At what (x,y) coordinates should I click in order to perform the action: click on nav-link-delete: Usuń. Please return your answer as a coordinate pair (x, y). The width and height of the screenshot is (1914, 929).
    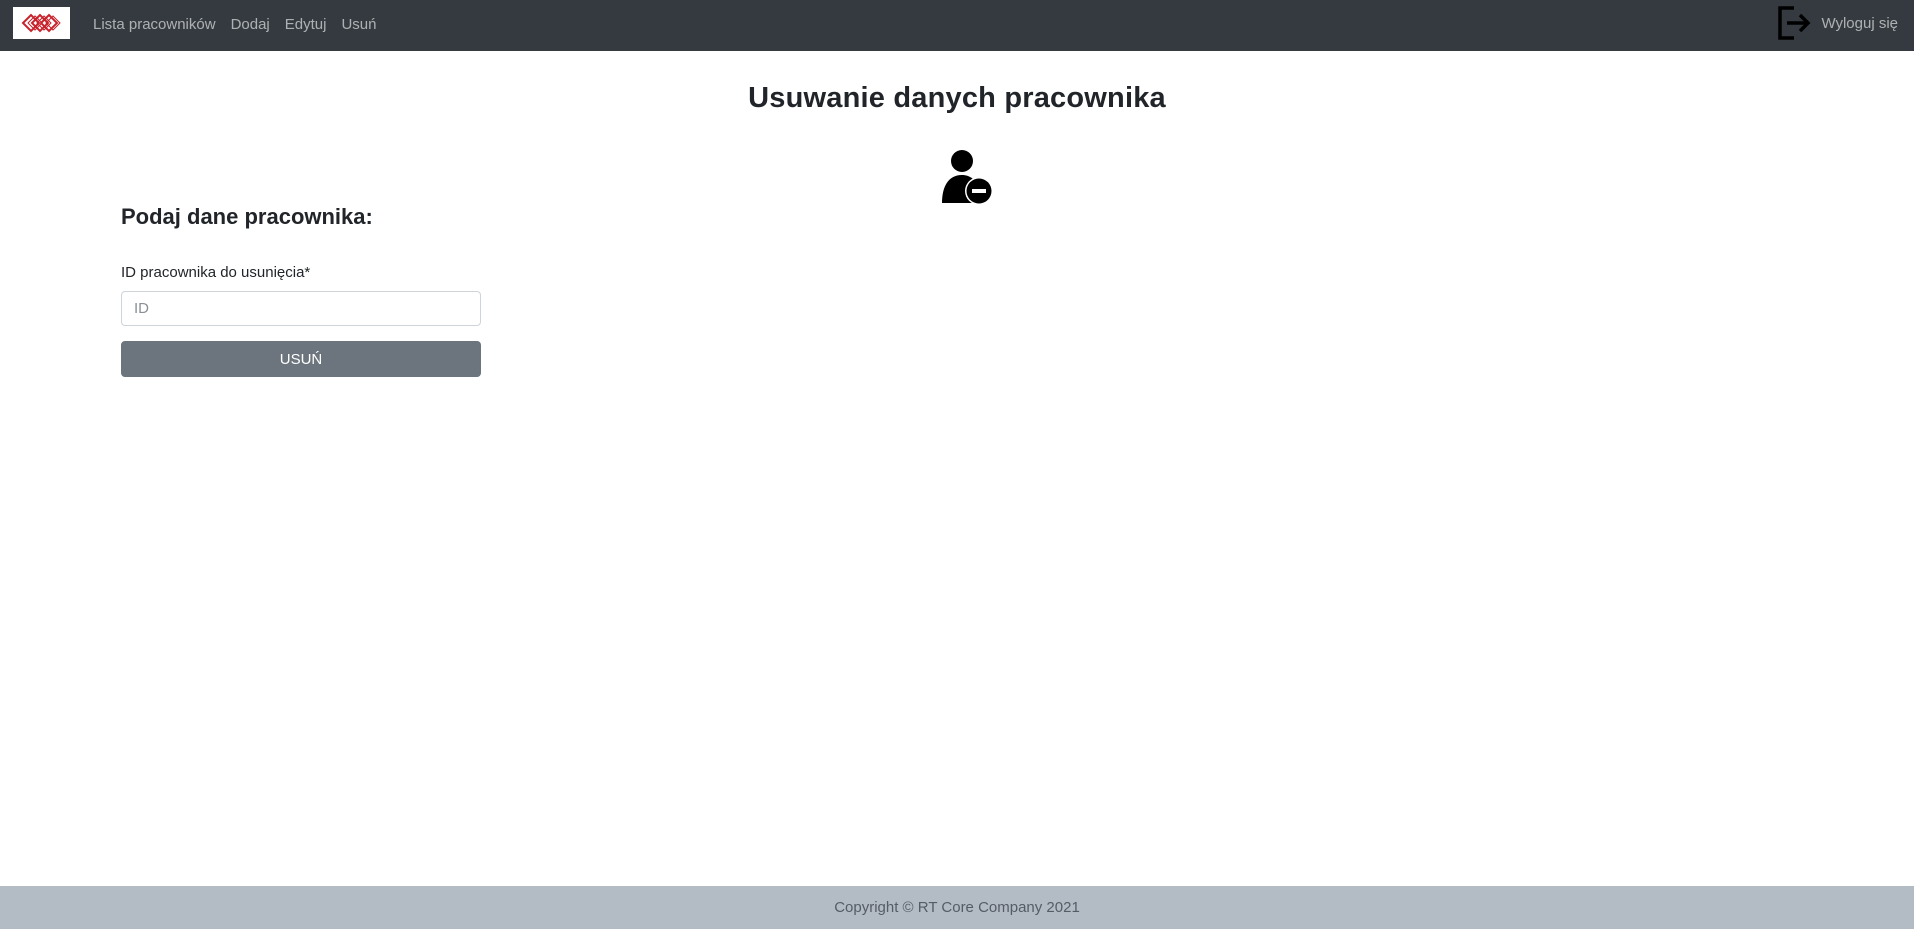
    Looking at the image, I should click on (358, 24).